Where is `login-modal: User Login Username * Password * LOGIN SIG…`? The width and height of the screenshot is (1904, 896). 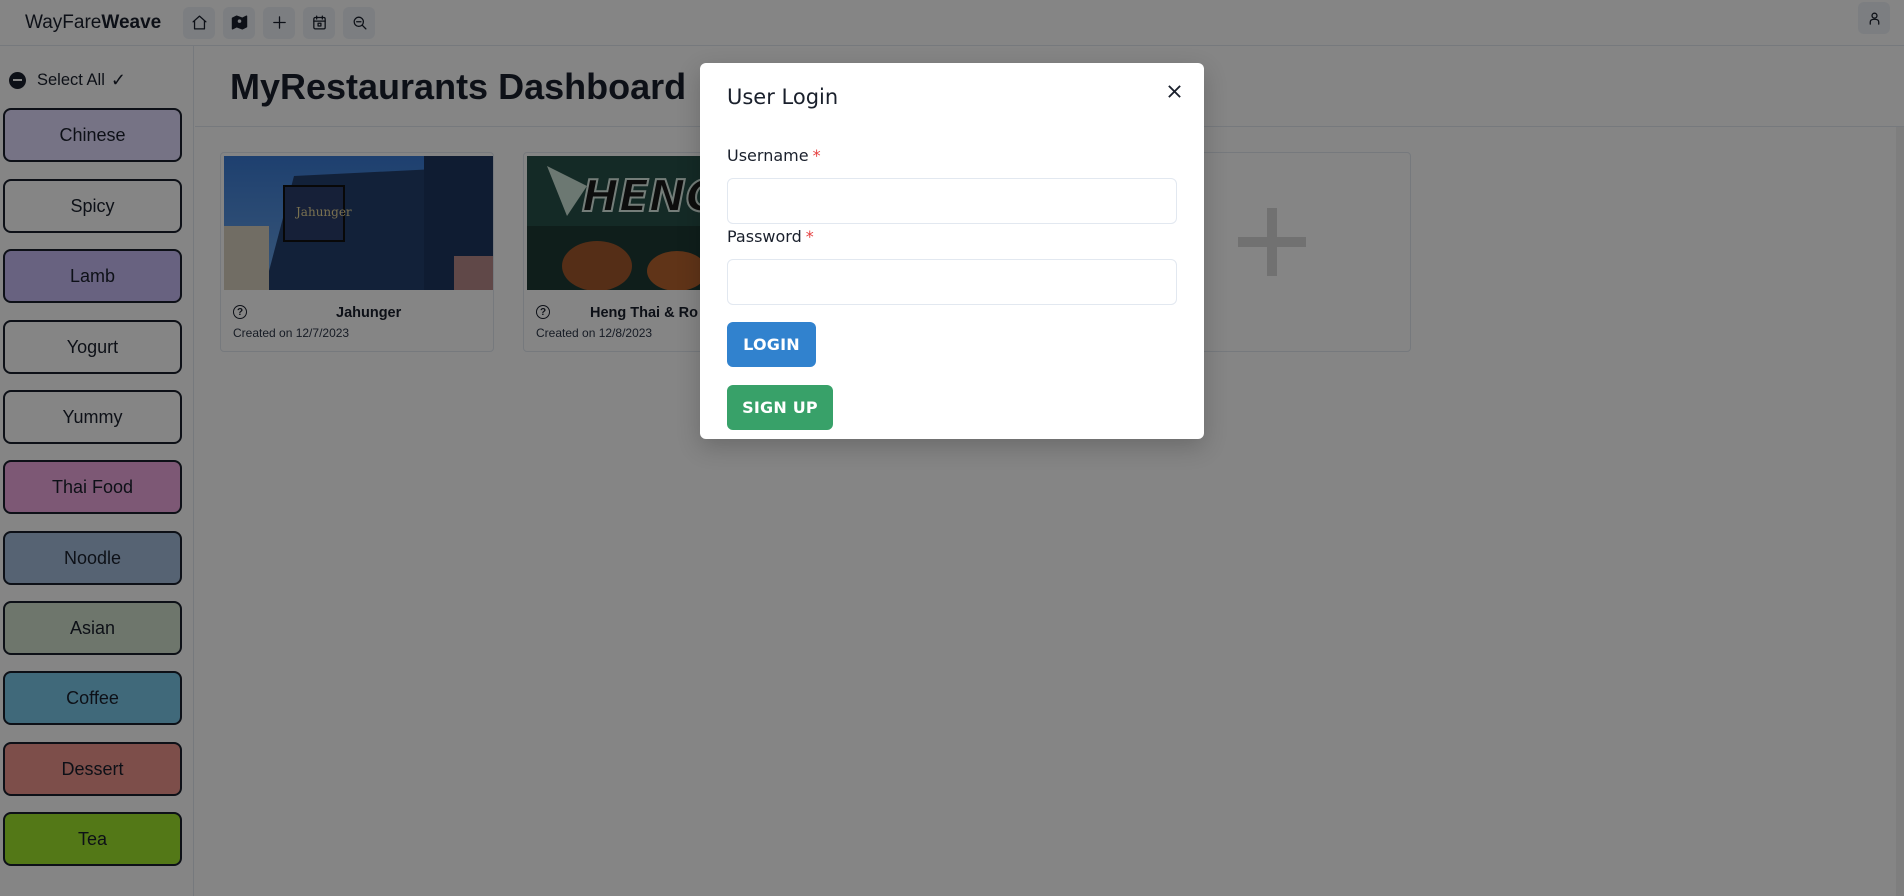 login-modal: User Login Username * Password * LOGIN SIG… is located at coordinates (952, 251).